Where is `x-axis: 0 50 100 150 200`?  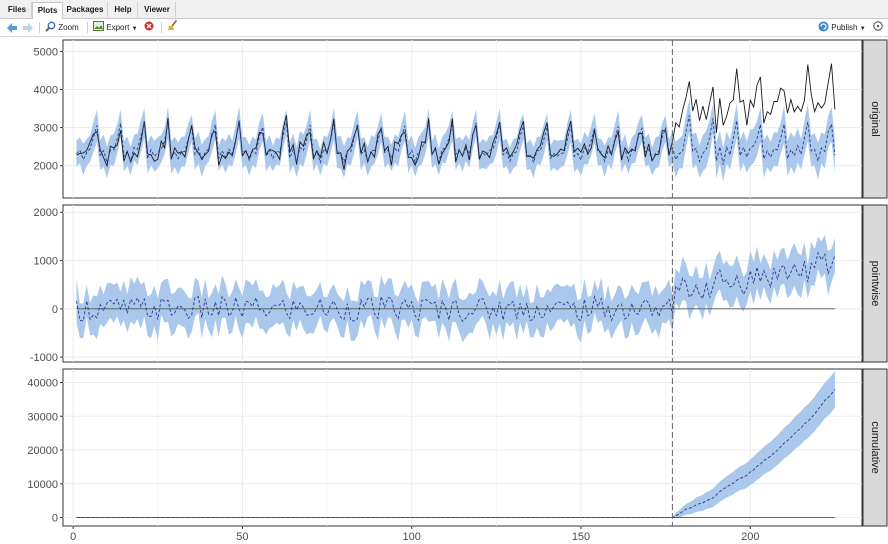
x-axis: 0 50 100 150 200 is located at coordinates (414, 534).